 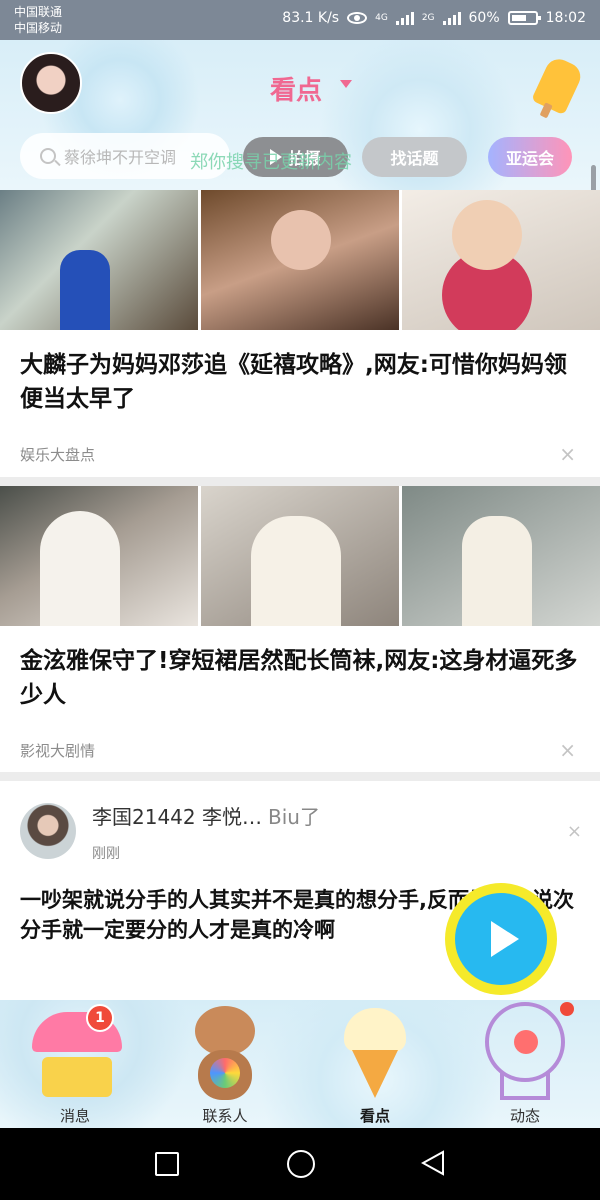 I want to click on chevron-down-icon, so click(x=346, y=84).